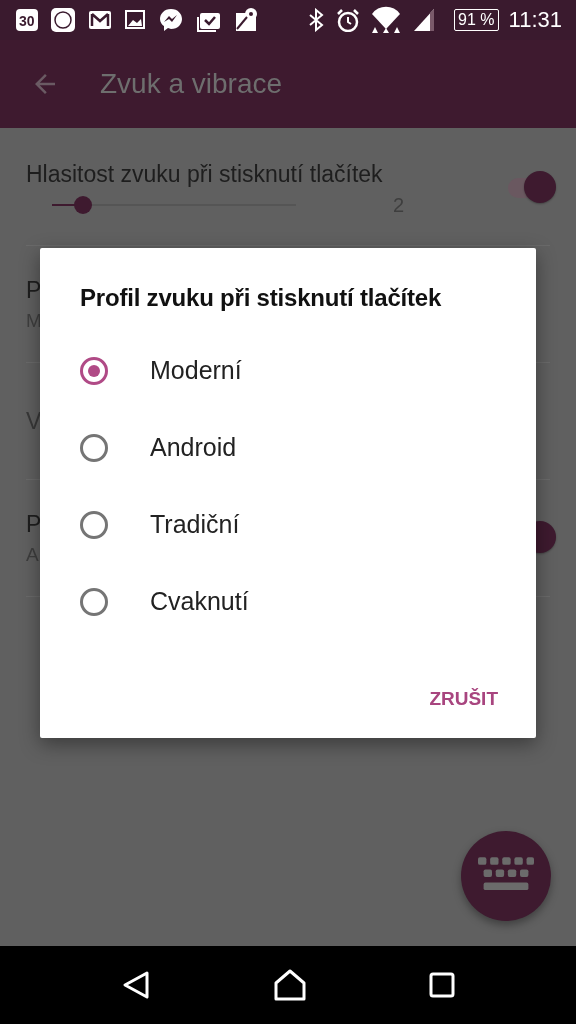 This screenshot has height=1024, width=576. What do you see at coordinates (134, 20) in the screenshot?
I see `image-icon` at bounding box center [134, 20].